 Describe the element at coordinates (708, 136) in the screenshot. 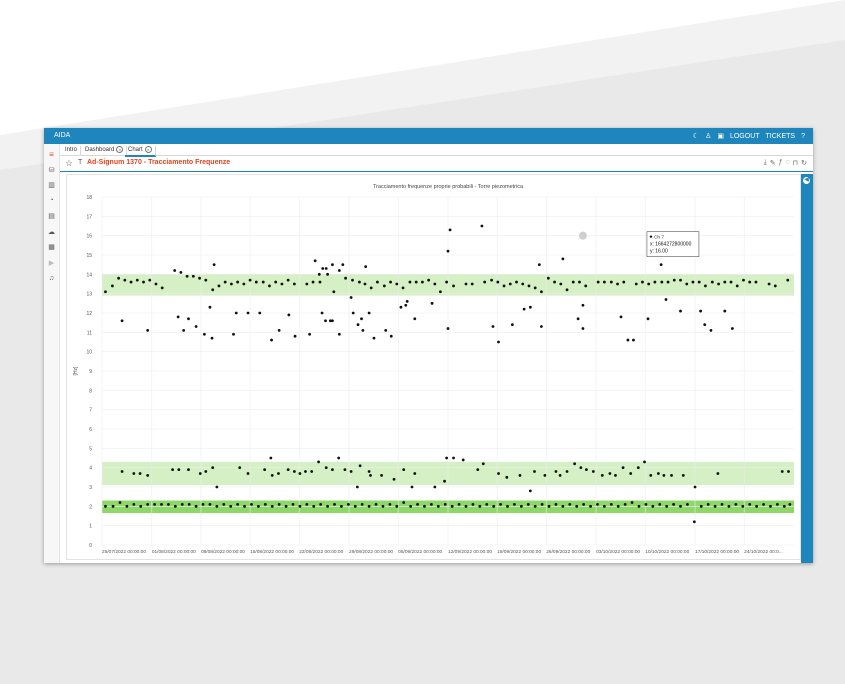

I see `user-icon: ♙` at that location.